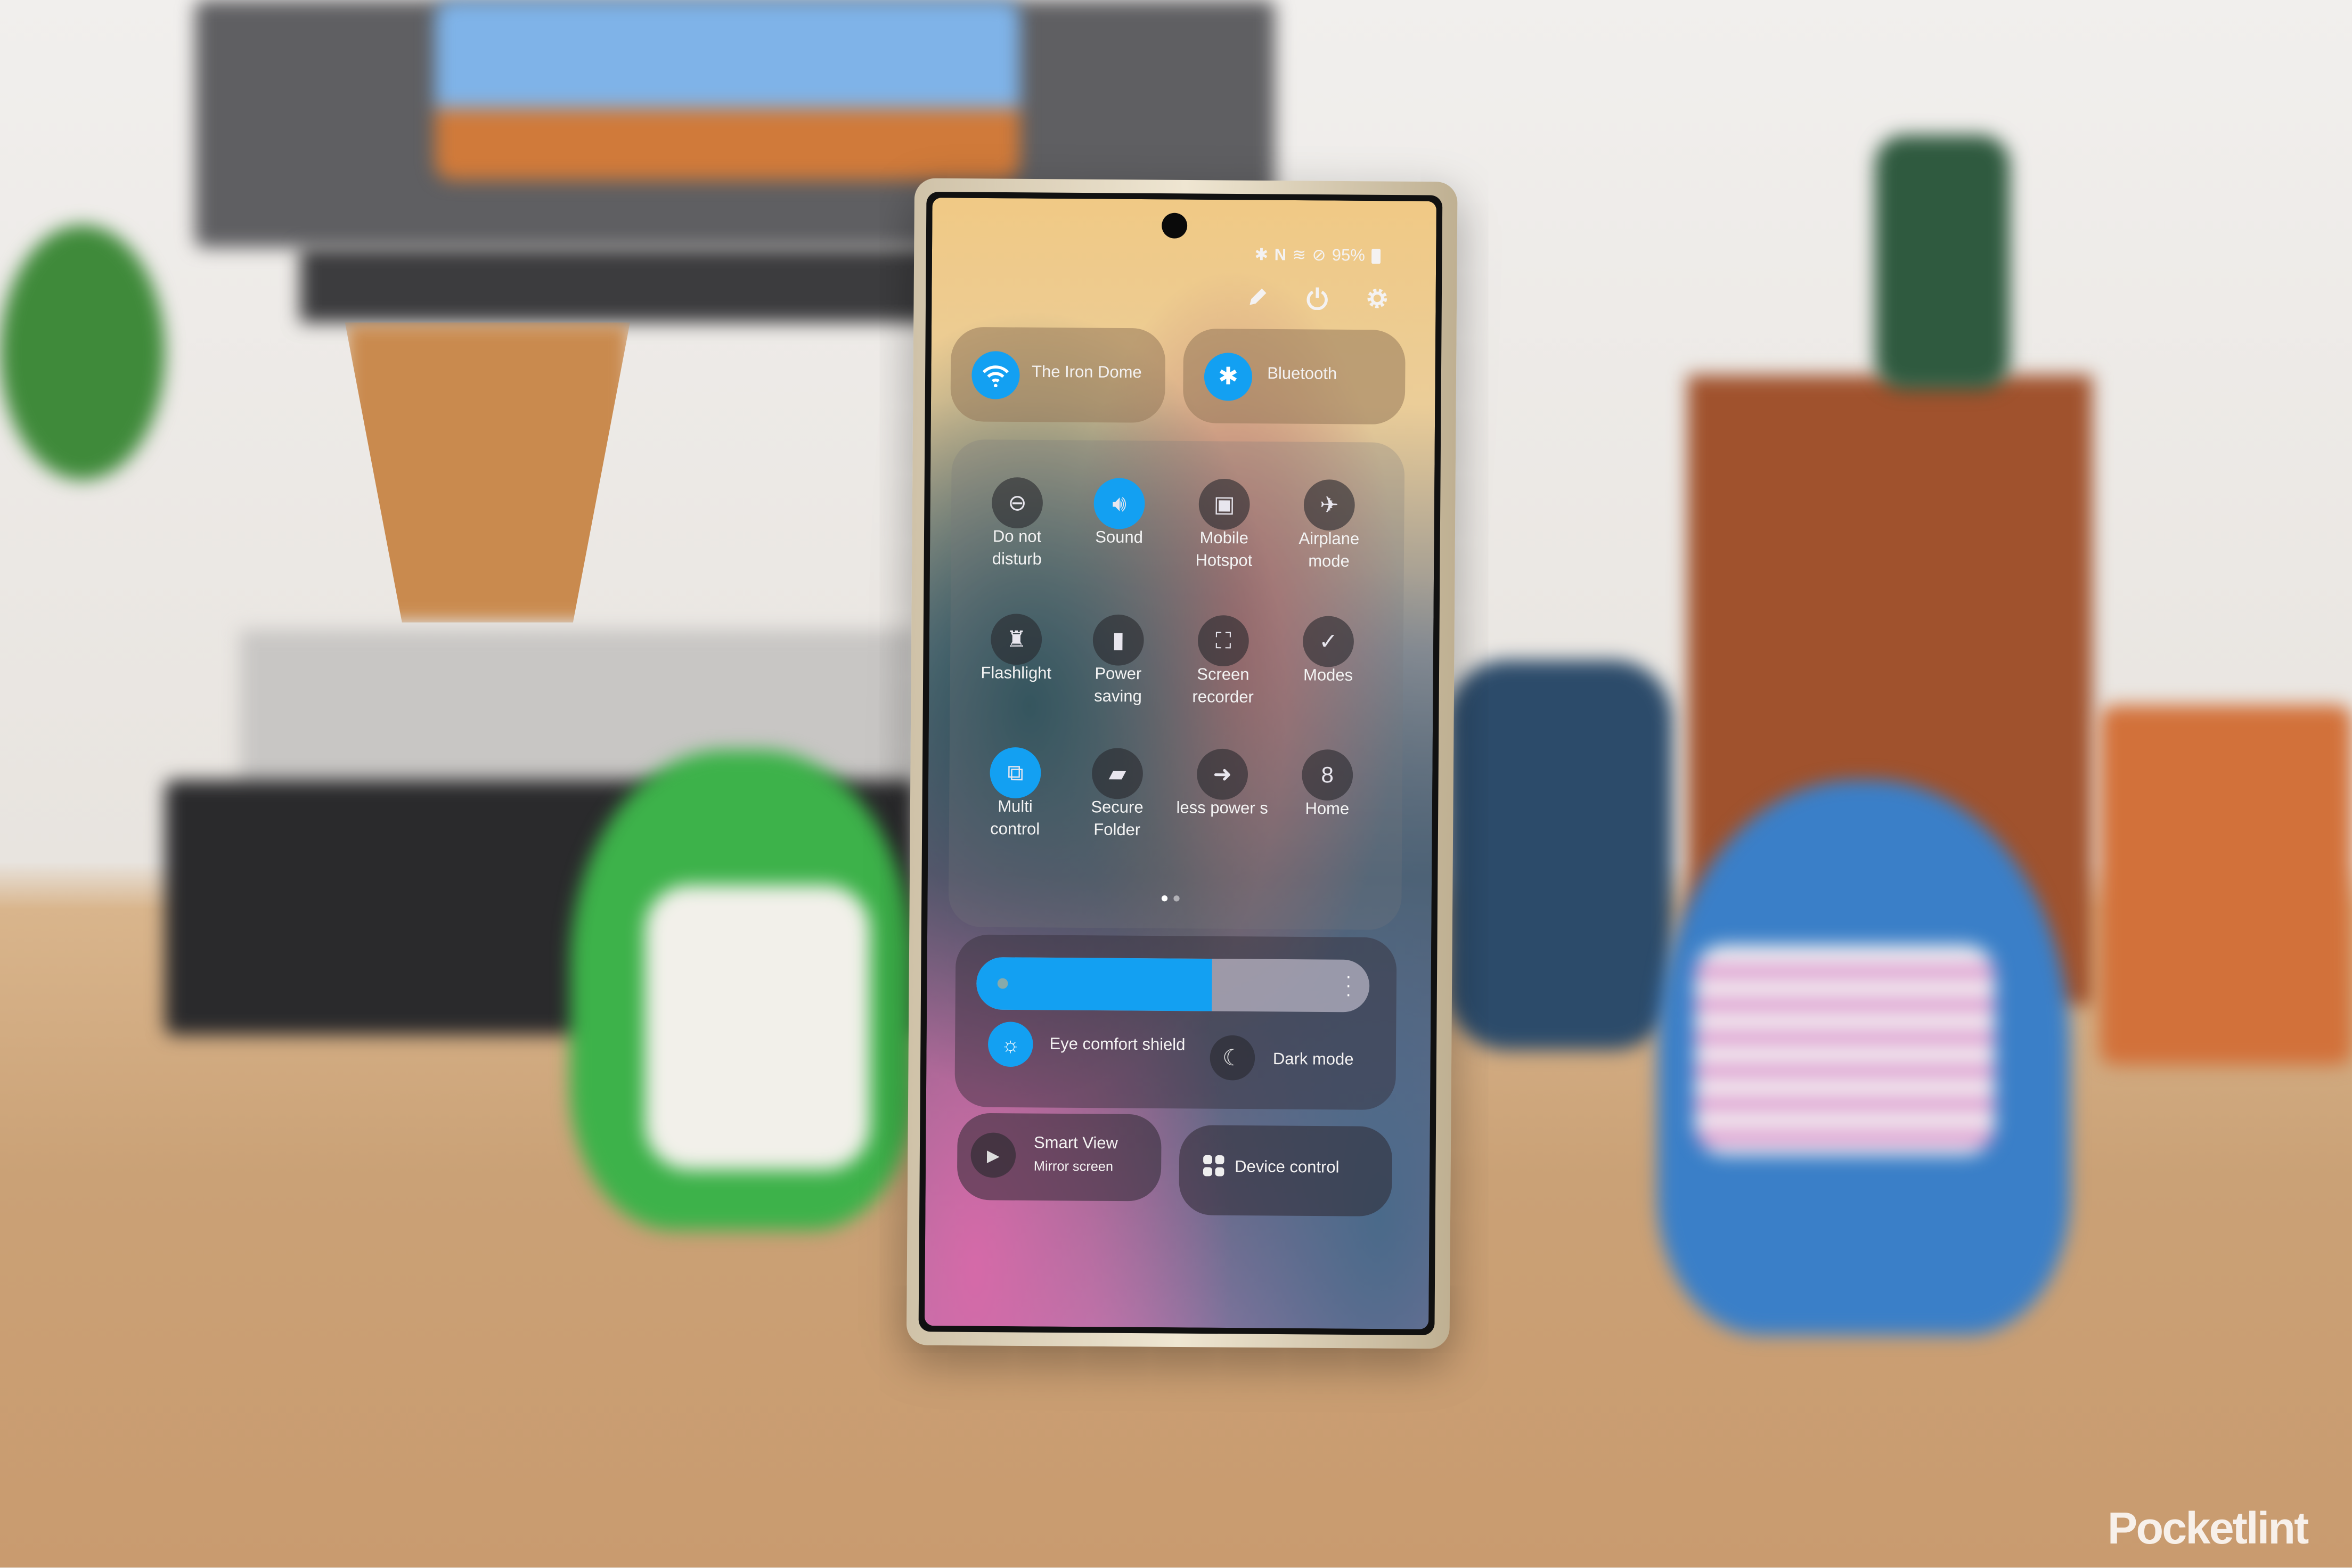 This screenshot has width=2352, height=1568. What do you see at coordinates (1017, 640) in the screenshot?
I see `flashlight-icon: ♜` at bounding box center [1017, 640].